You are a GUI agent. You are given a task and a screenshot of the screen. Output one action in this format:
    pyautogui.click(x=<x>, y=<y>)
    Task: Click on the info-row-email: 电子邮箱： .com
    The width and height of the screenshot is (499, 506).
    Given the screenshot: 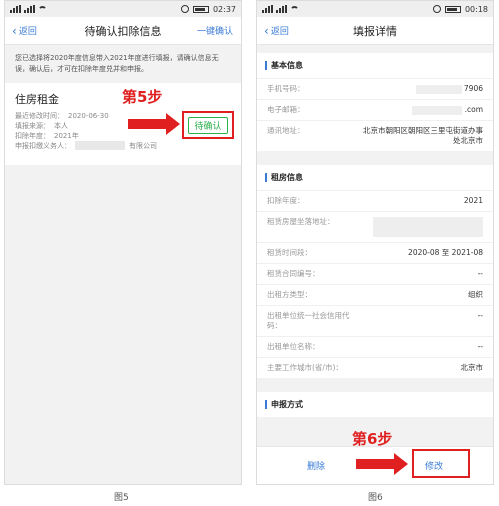 What is the action you would take?
    pyautogui.click(x=375, y=109)
    